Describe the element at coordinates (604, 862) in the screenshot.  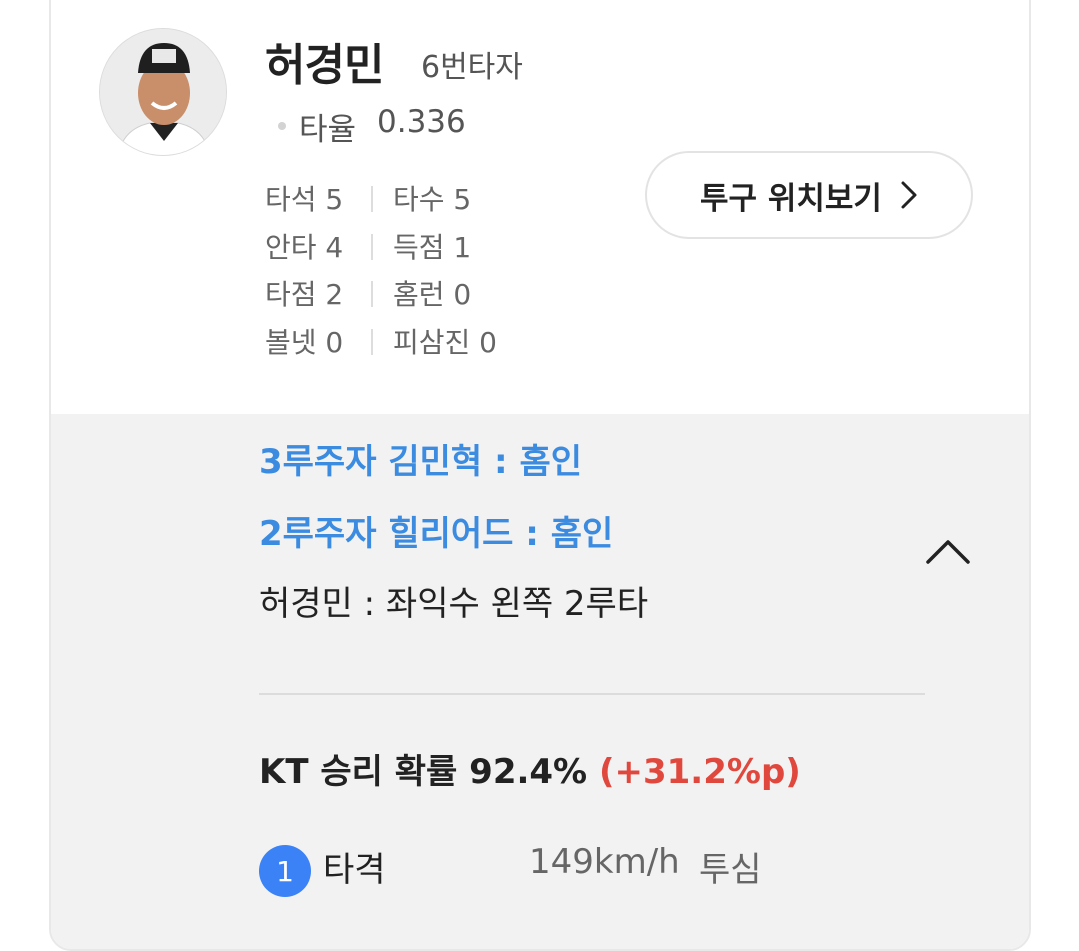
I see `pitch-speed: 149km/h` at that location.